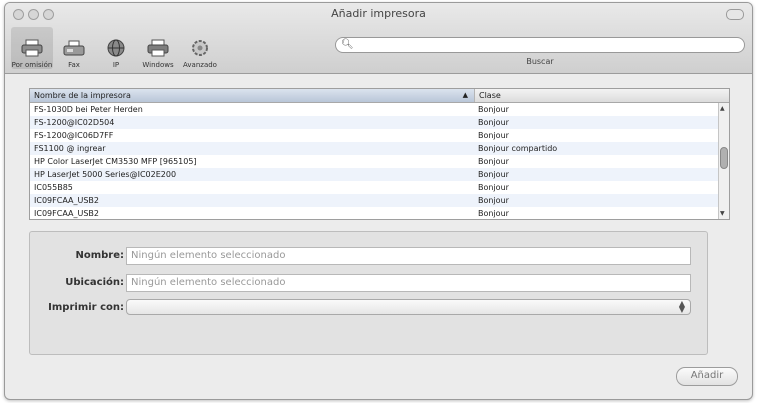 The height and width of the screenshot is (403, 757). I want to click on list-header: Nombre de la impresora ▲ Clase, so click(379, 96).